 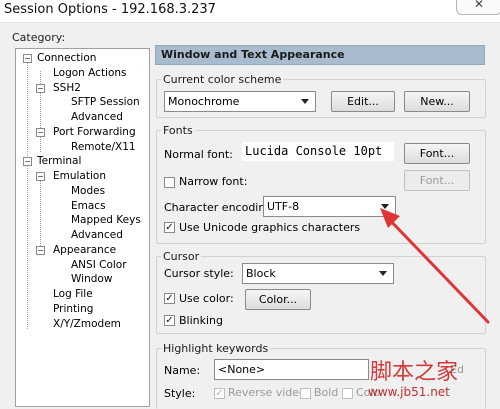 What do you see at coordinates (253, 54) in the screenshot?
I see `panel-header-title: Window and Text Appearance` at bounding box center [253, 54].